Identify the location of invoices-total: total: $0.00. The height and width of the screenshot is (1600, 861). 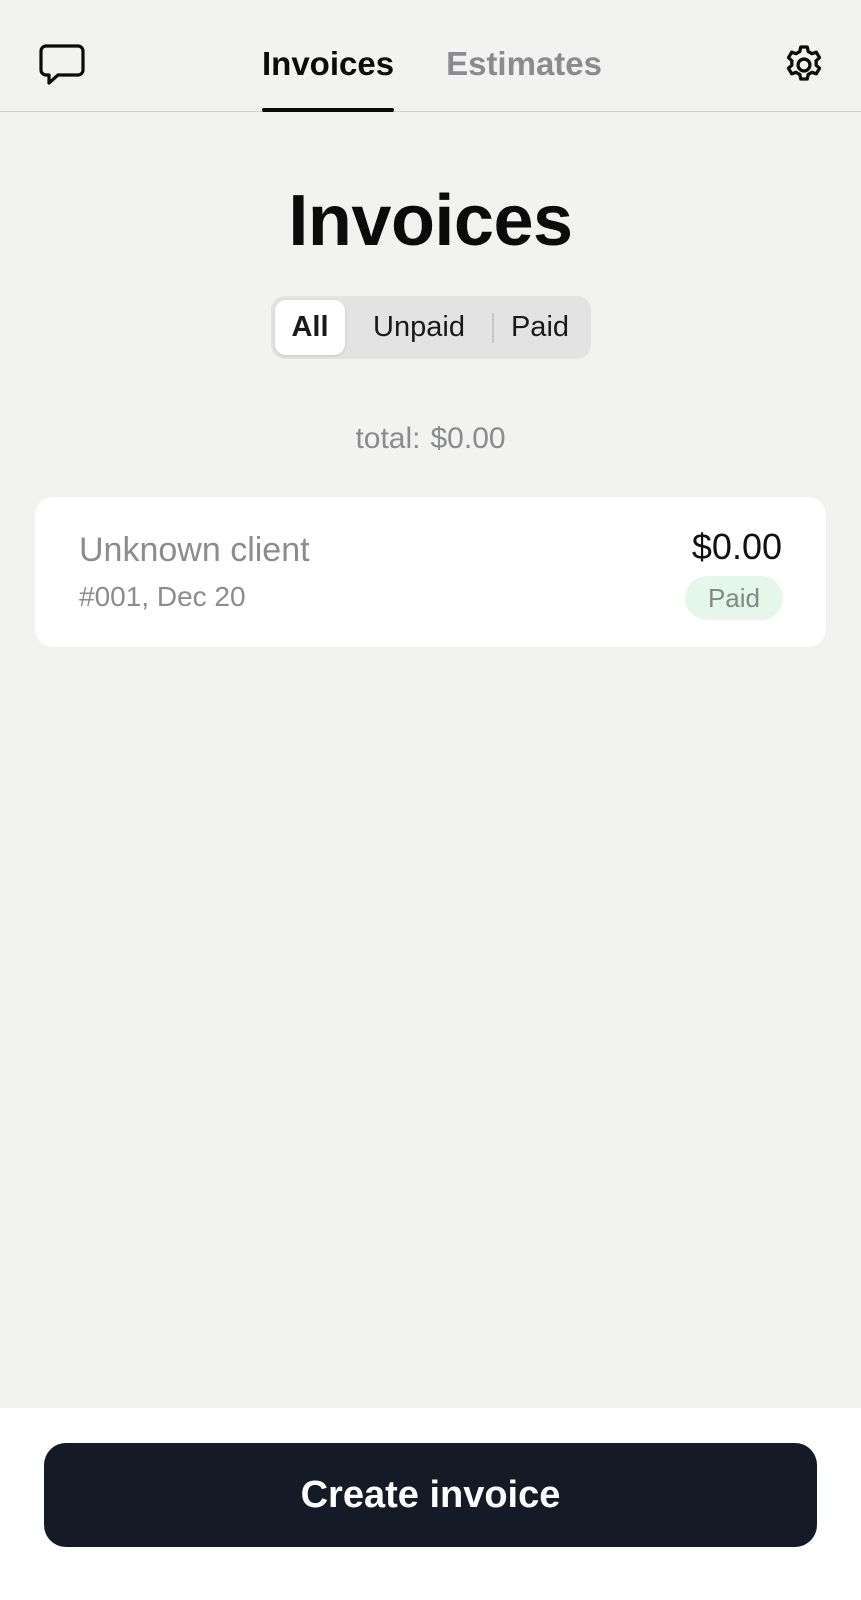
(430, 439).